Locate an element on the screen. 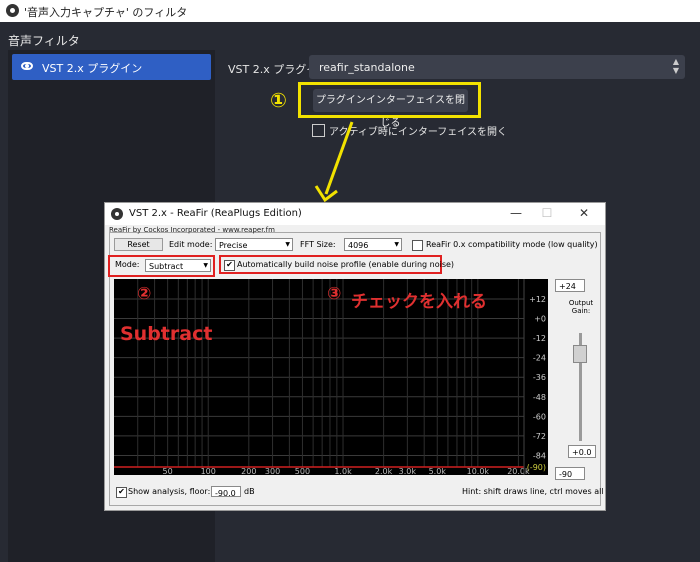  plugin-select-value: reafir_standalone is located at coordinates (367, 67).